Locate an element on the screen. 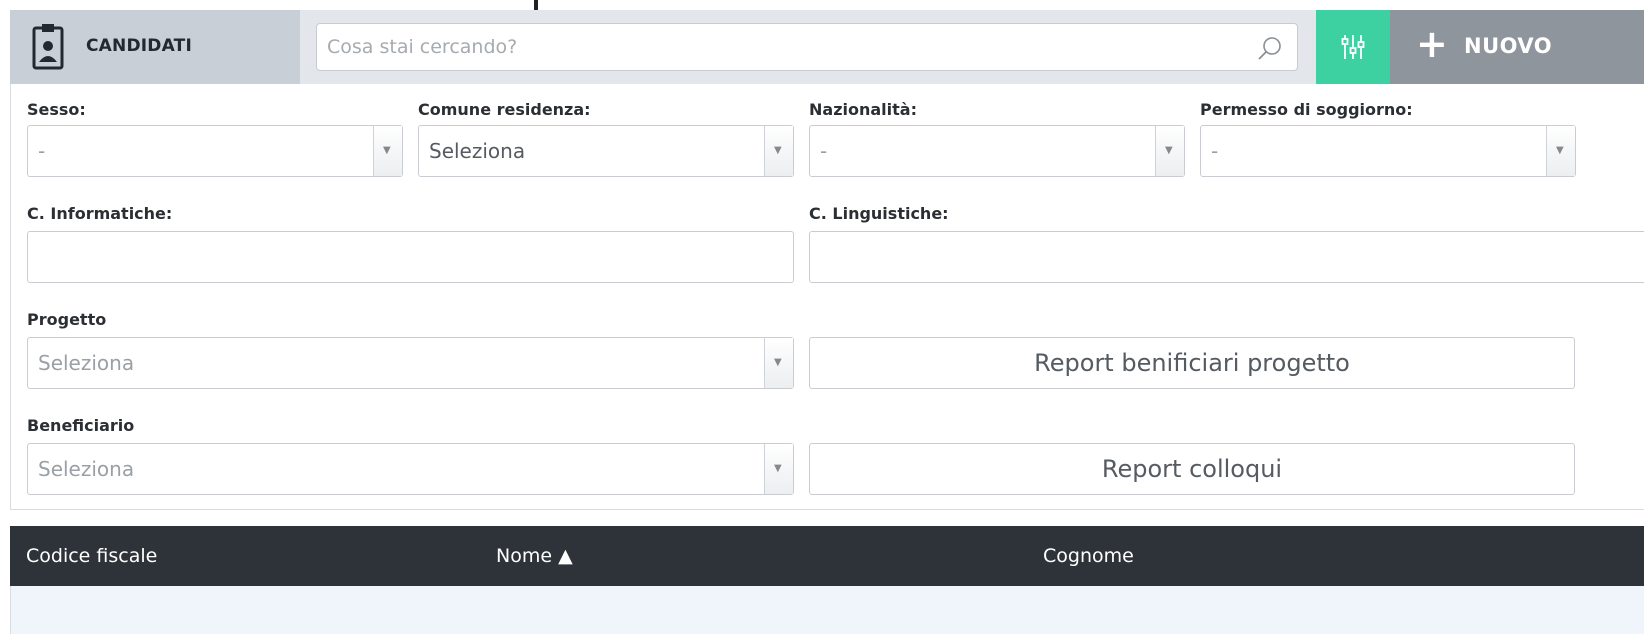 The width and height of the screenshot is (1644, 634). module-title: CANDIDATI is located at coordinates (139, 46).